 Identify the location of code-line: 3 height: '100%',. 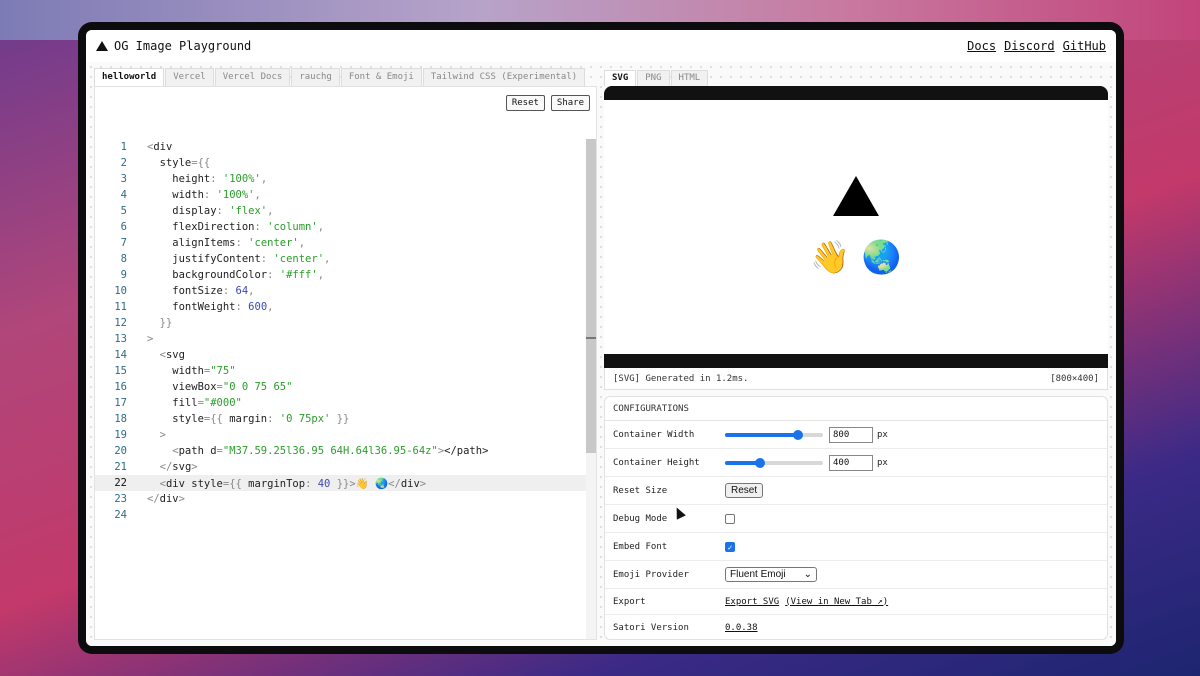
(341, 179).